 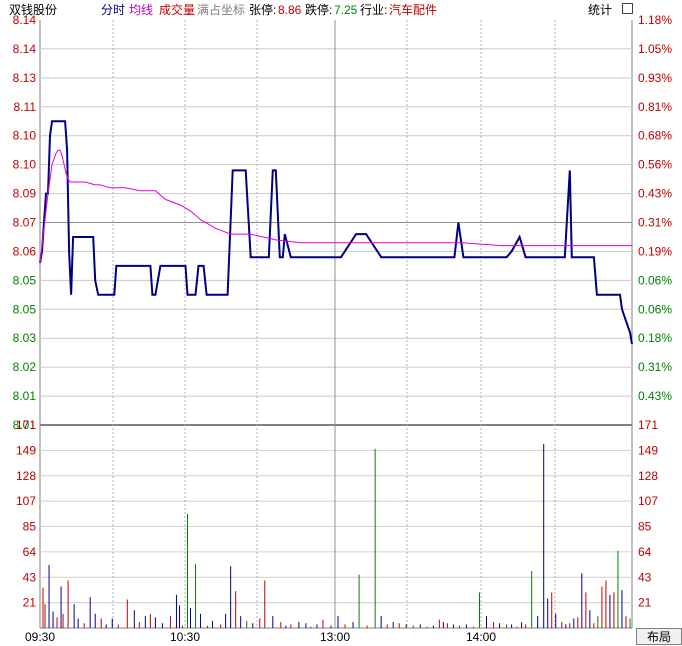 I want to click on volume-tick-left: 21, so click(x=30, y=603).